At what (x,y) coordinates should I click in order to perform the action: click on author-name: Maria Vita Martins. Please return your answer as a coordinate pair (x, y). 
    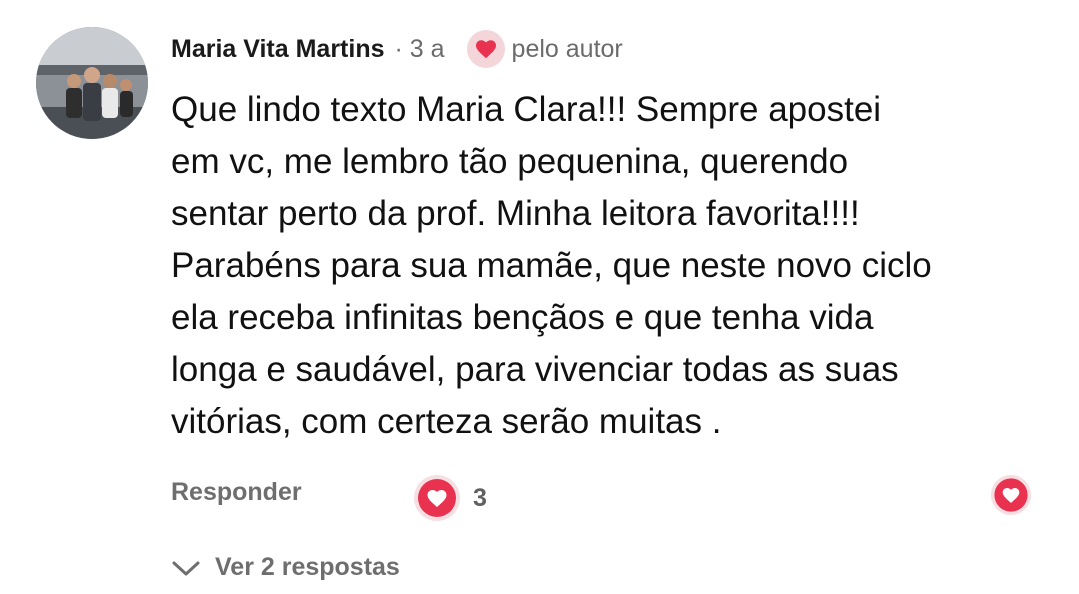
    Looking at the image, I should click on (278, 49).